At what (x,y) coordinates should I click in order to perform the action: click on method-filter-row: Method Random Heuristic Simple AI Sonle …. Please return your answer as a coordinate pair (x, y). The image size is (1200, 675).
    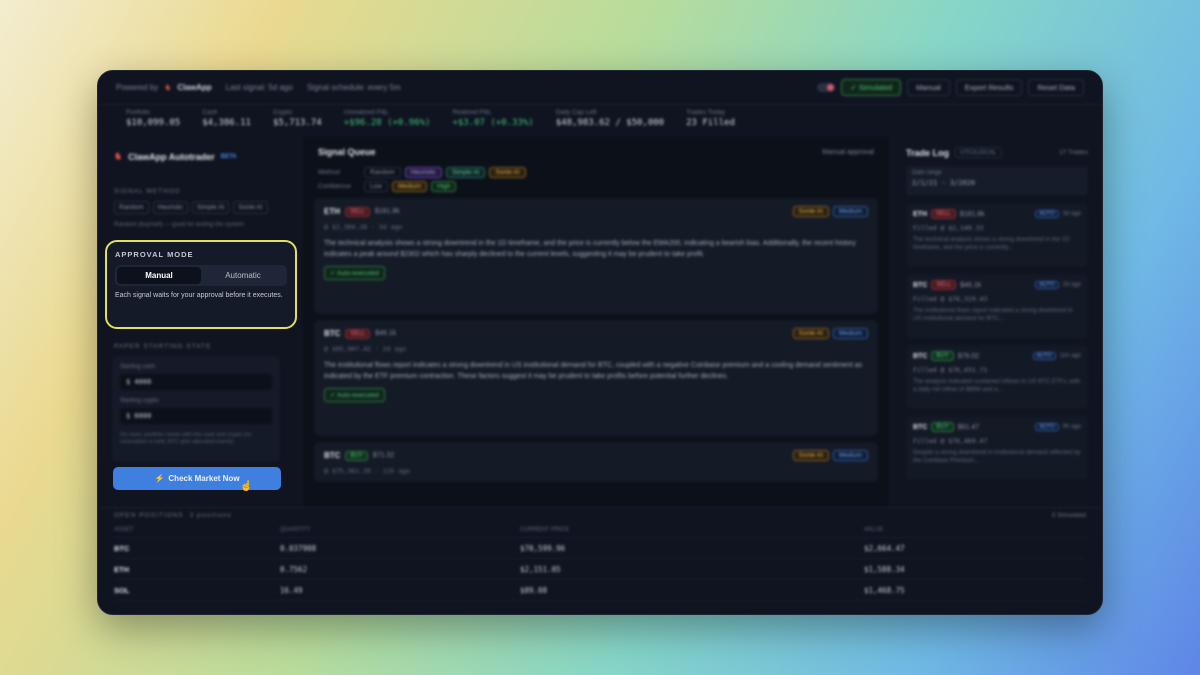
    Looking at the image, I should click on (596, 172).